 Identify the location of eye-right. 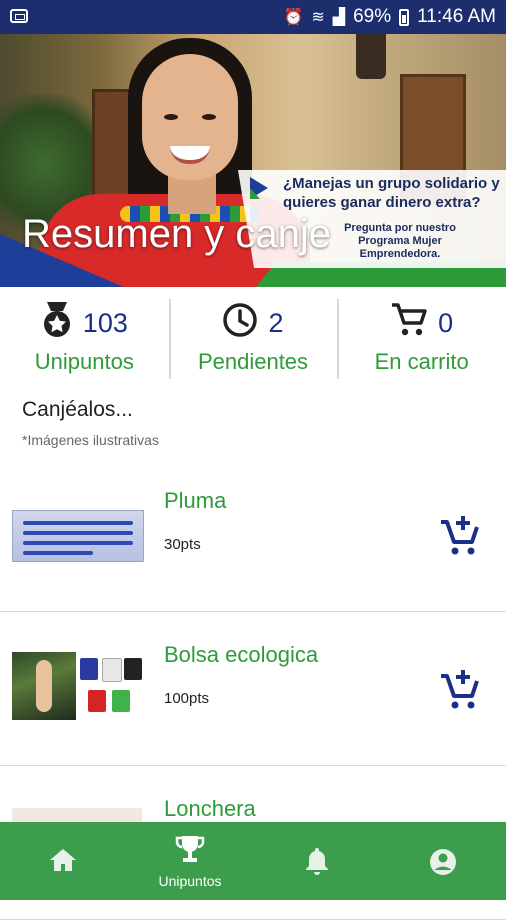
(209, 117).